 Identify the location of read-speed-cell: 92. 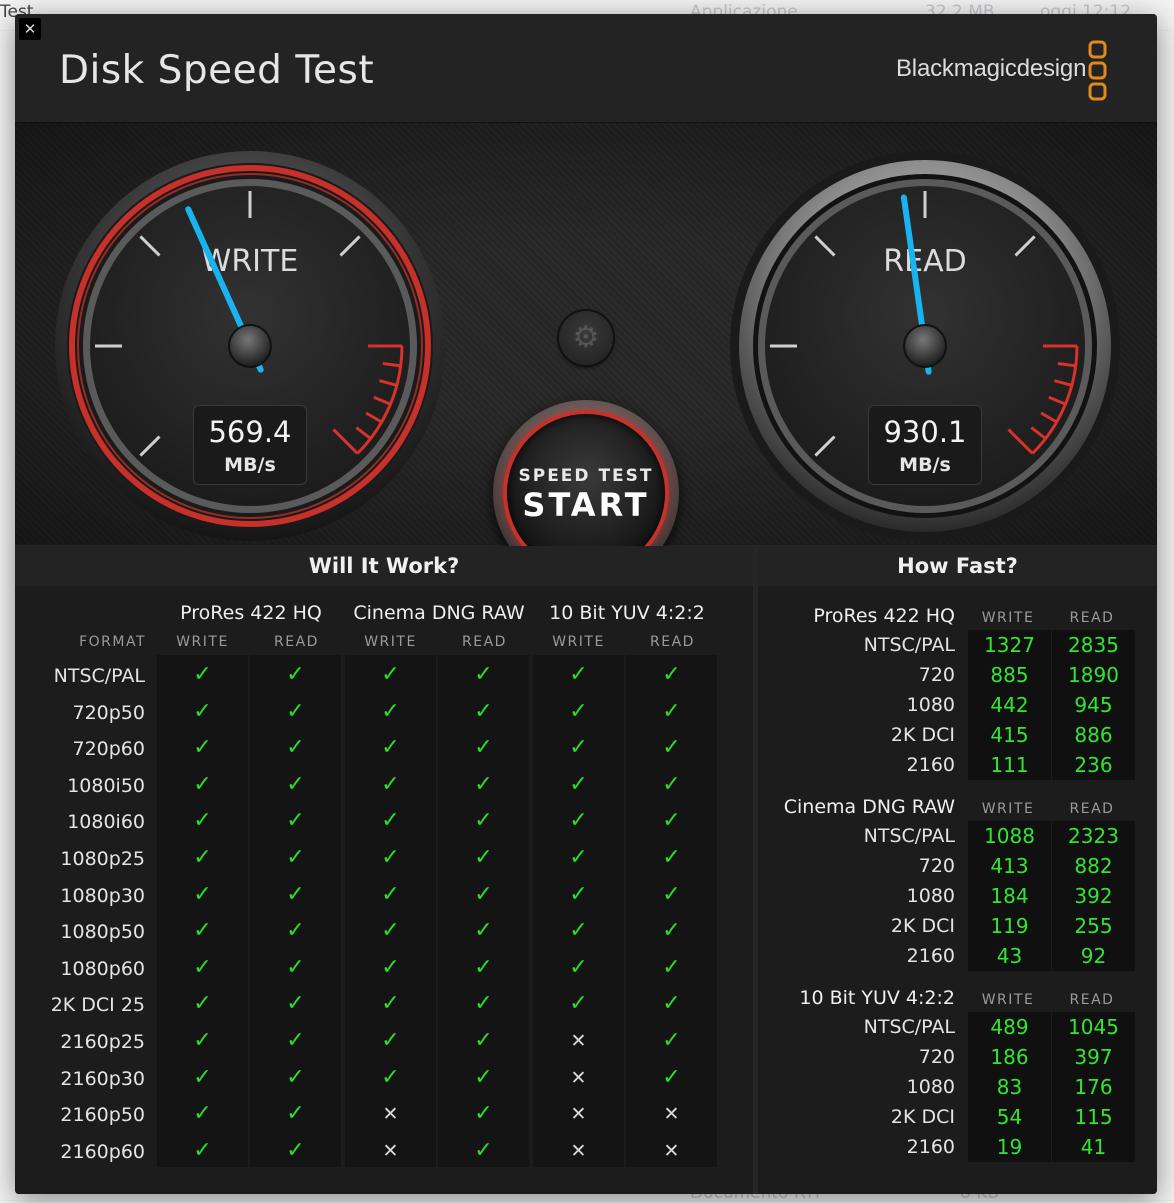
(1093, 956).